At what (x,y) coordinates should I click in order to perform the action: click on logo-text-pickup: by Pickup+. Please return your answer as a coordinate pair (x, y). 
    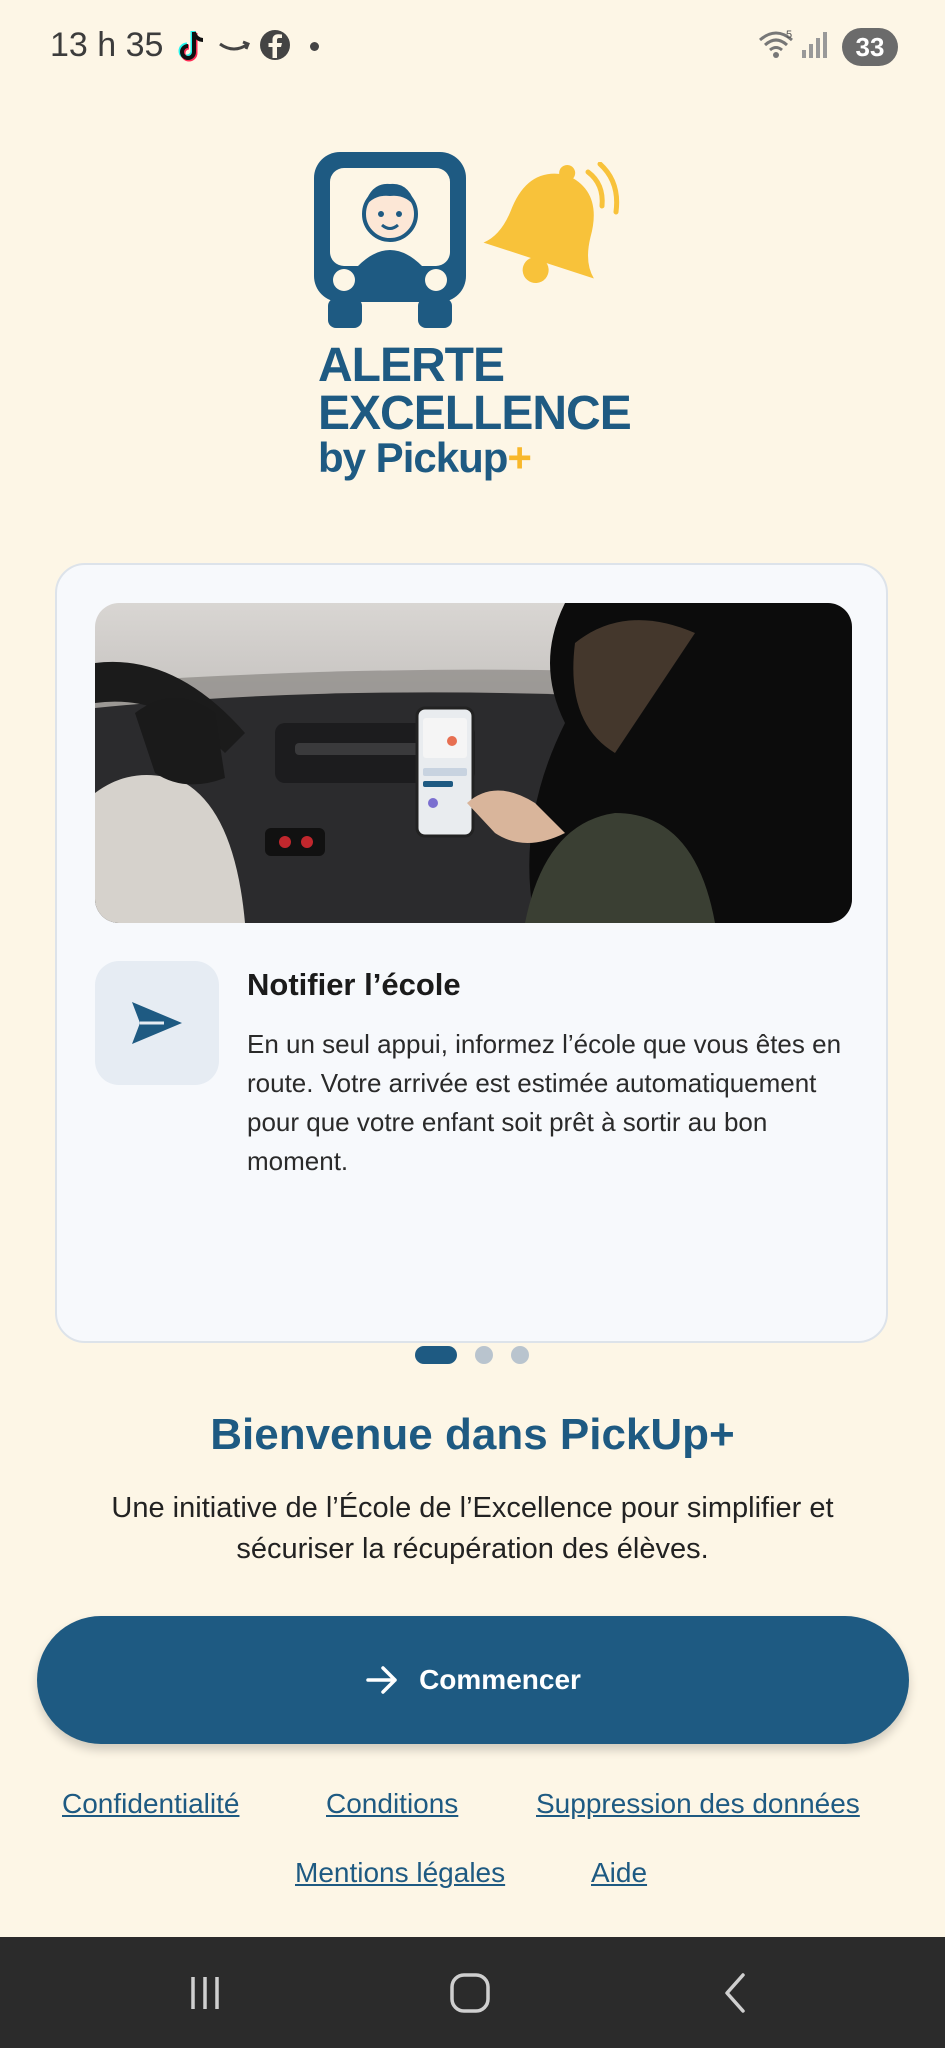
    Looking at the image, I should click on (425, 458).